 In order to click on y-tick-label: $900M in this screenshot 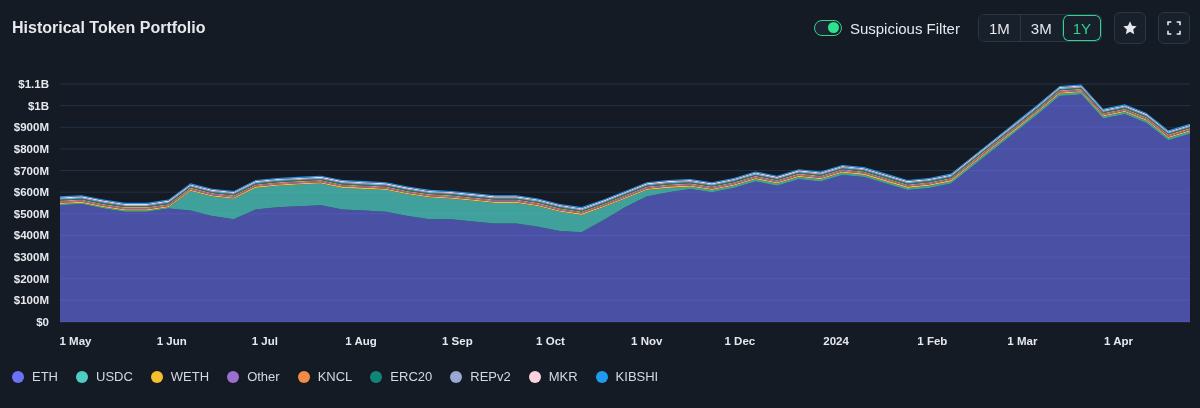, I will do `click(31, 127)`.